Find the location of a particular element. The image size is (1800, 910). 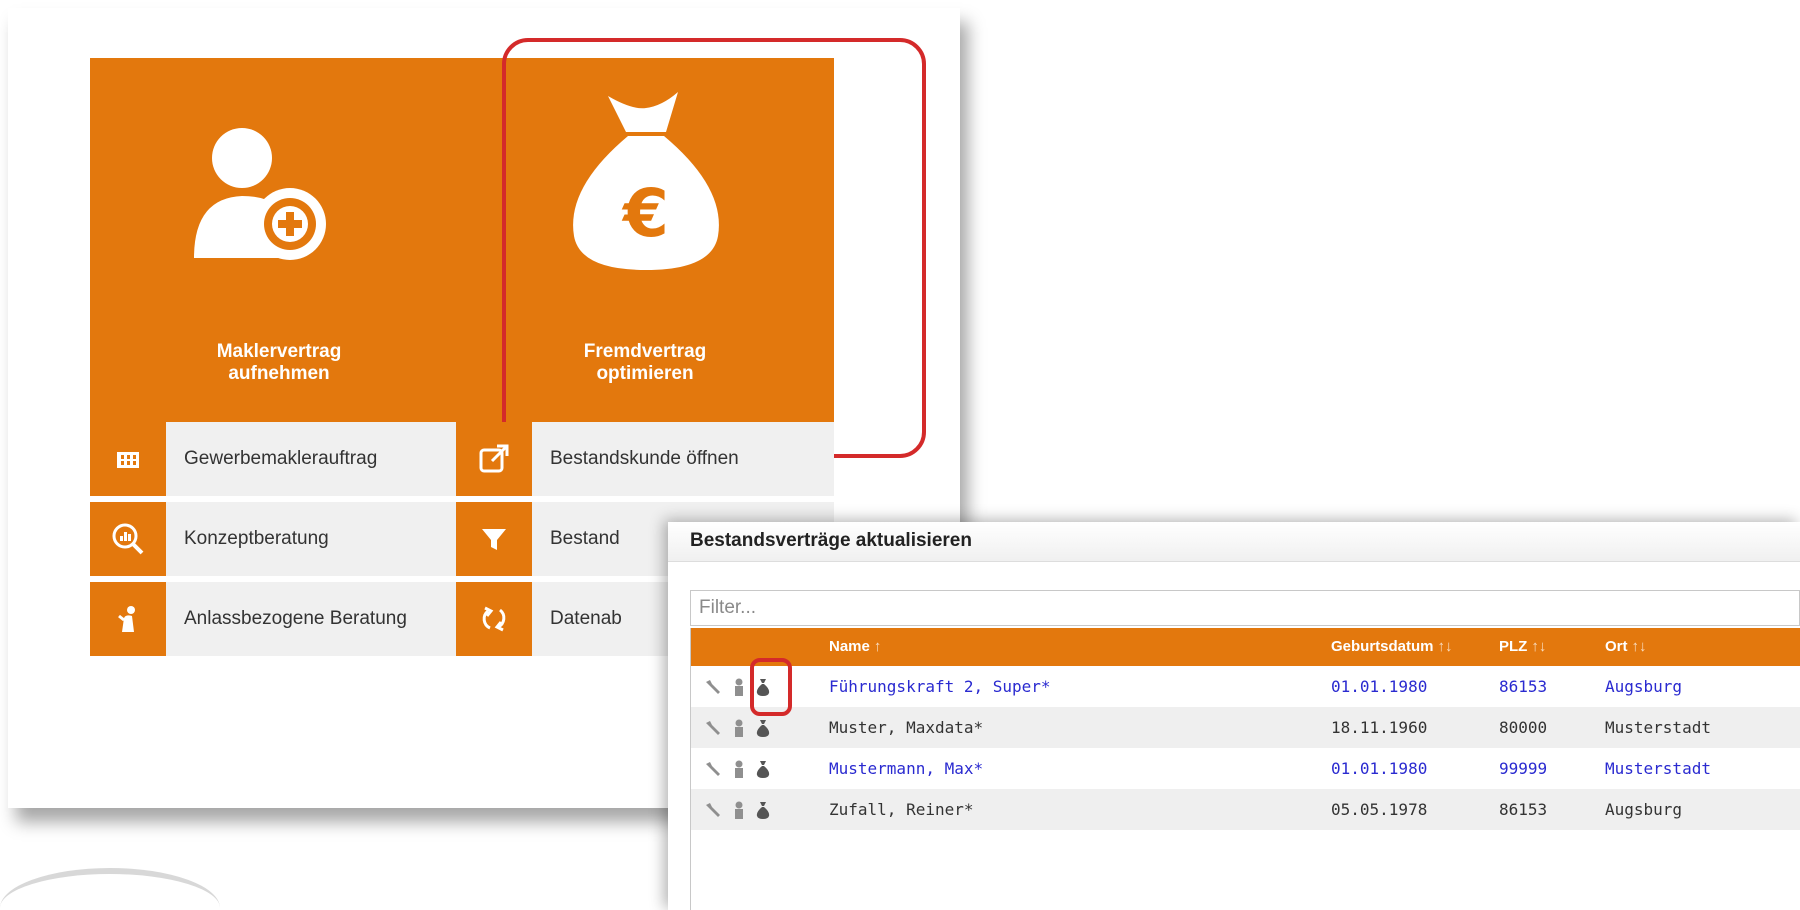

fremdvertrag-optimieren-tile: € Fremdvertrag optimieren is located at coordinates (645, 241).